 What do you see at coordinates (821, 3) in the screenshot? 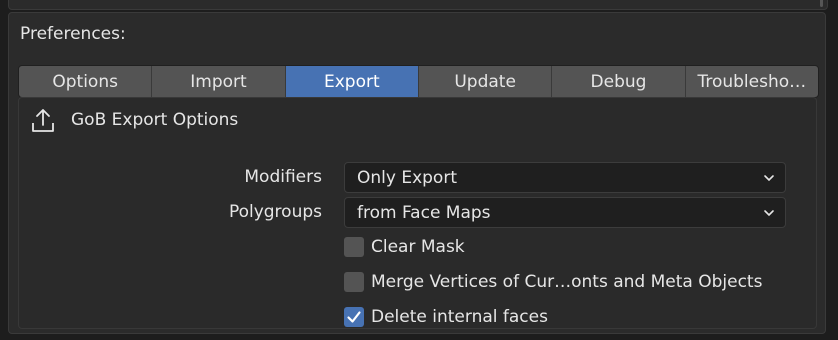
I see `scrollbar-thumb` at bounding box center [821, 3].